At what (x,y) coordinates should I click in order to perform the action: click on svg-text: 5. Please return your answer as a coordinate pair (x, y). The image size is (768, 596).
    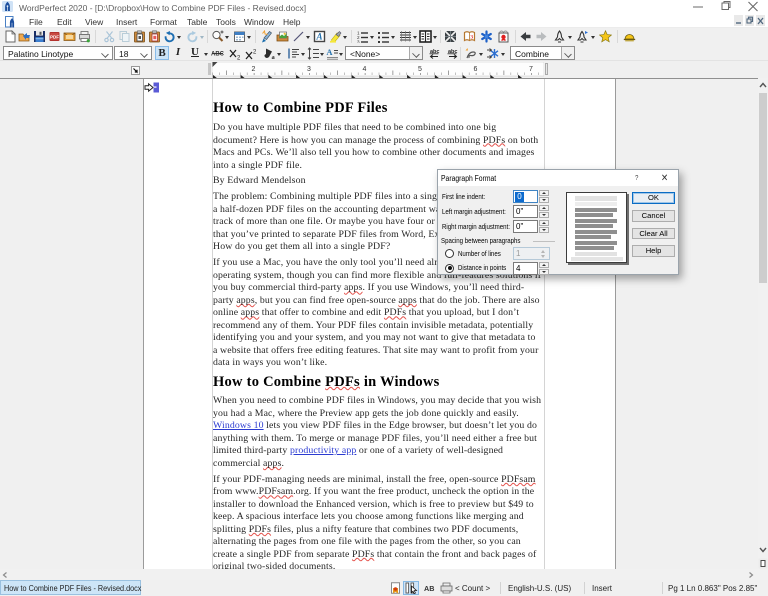
    Looking at the image, I should click on (420, 69).